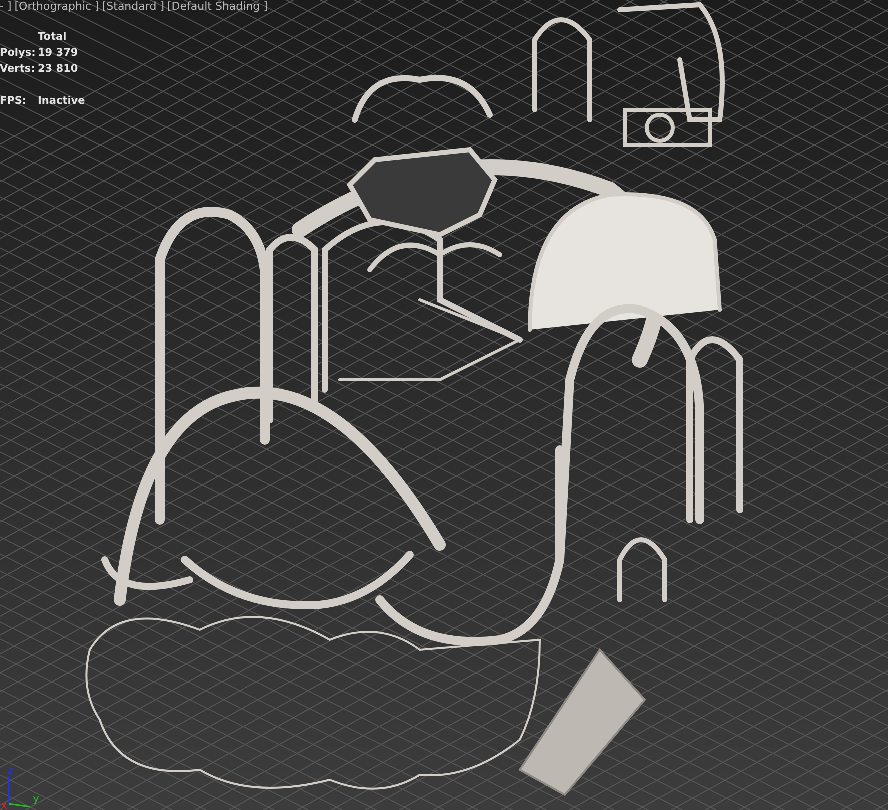 This screenshot has height=810, width=888. Describe the element at coordinates (18, 53) in the screenshot. I see `stat-label: Polys:` at that location.